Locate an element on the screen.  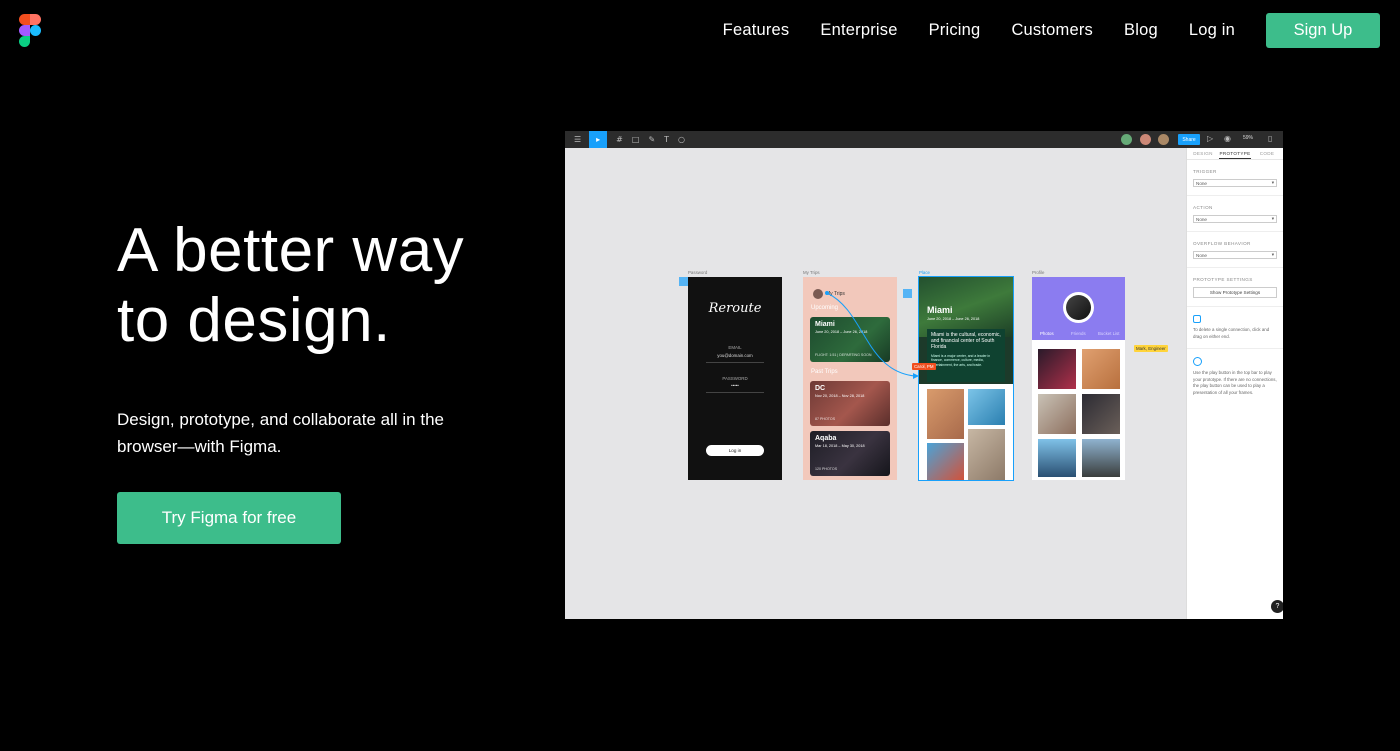
overflow-value: None is located at coordinates (1201, 255).